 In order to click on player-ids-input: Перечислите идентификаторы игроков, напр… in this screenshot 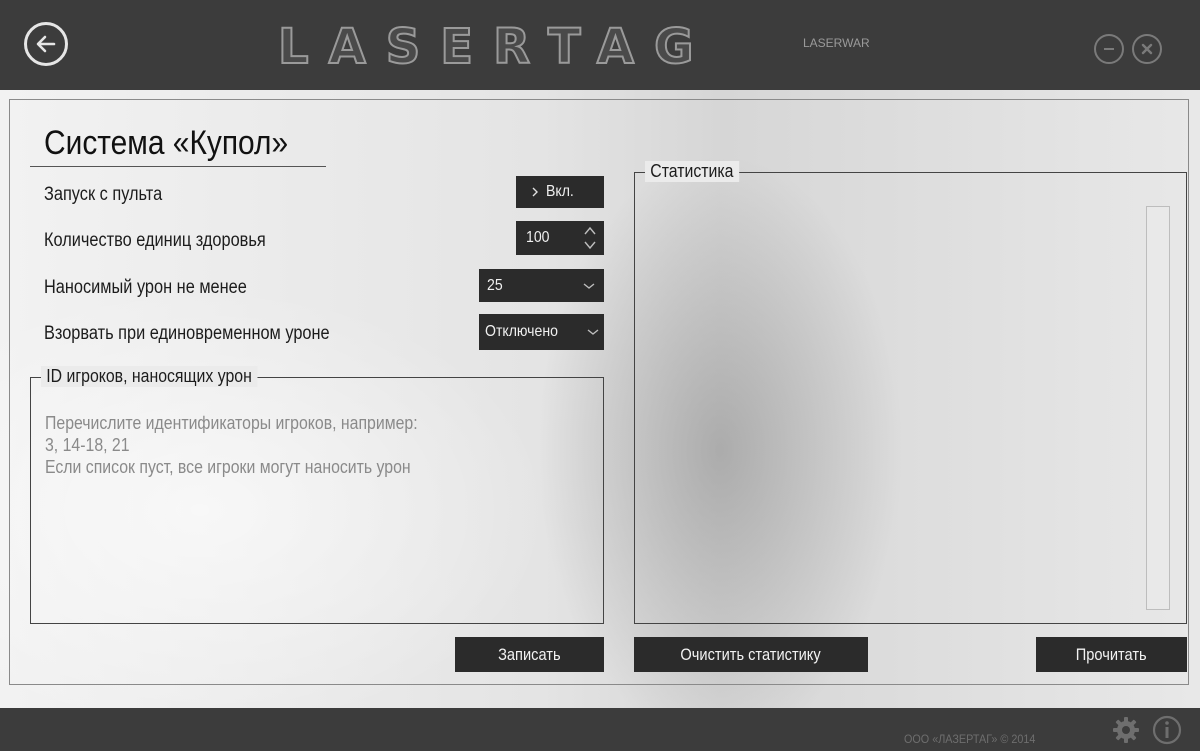, I will do `click(274, 512)`.